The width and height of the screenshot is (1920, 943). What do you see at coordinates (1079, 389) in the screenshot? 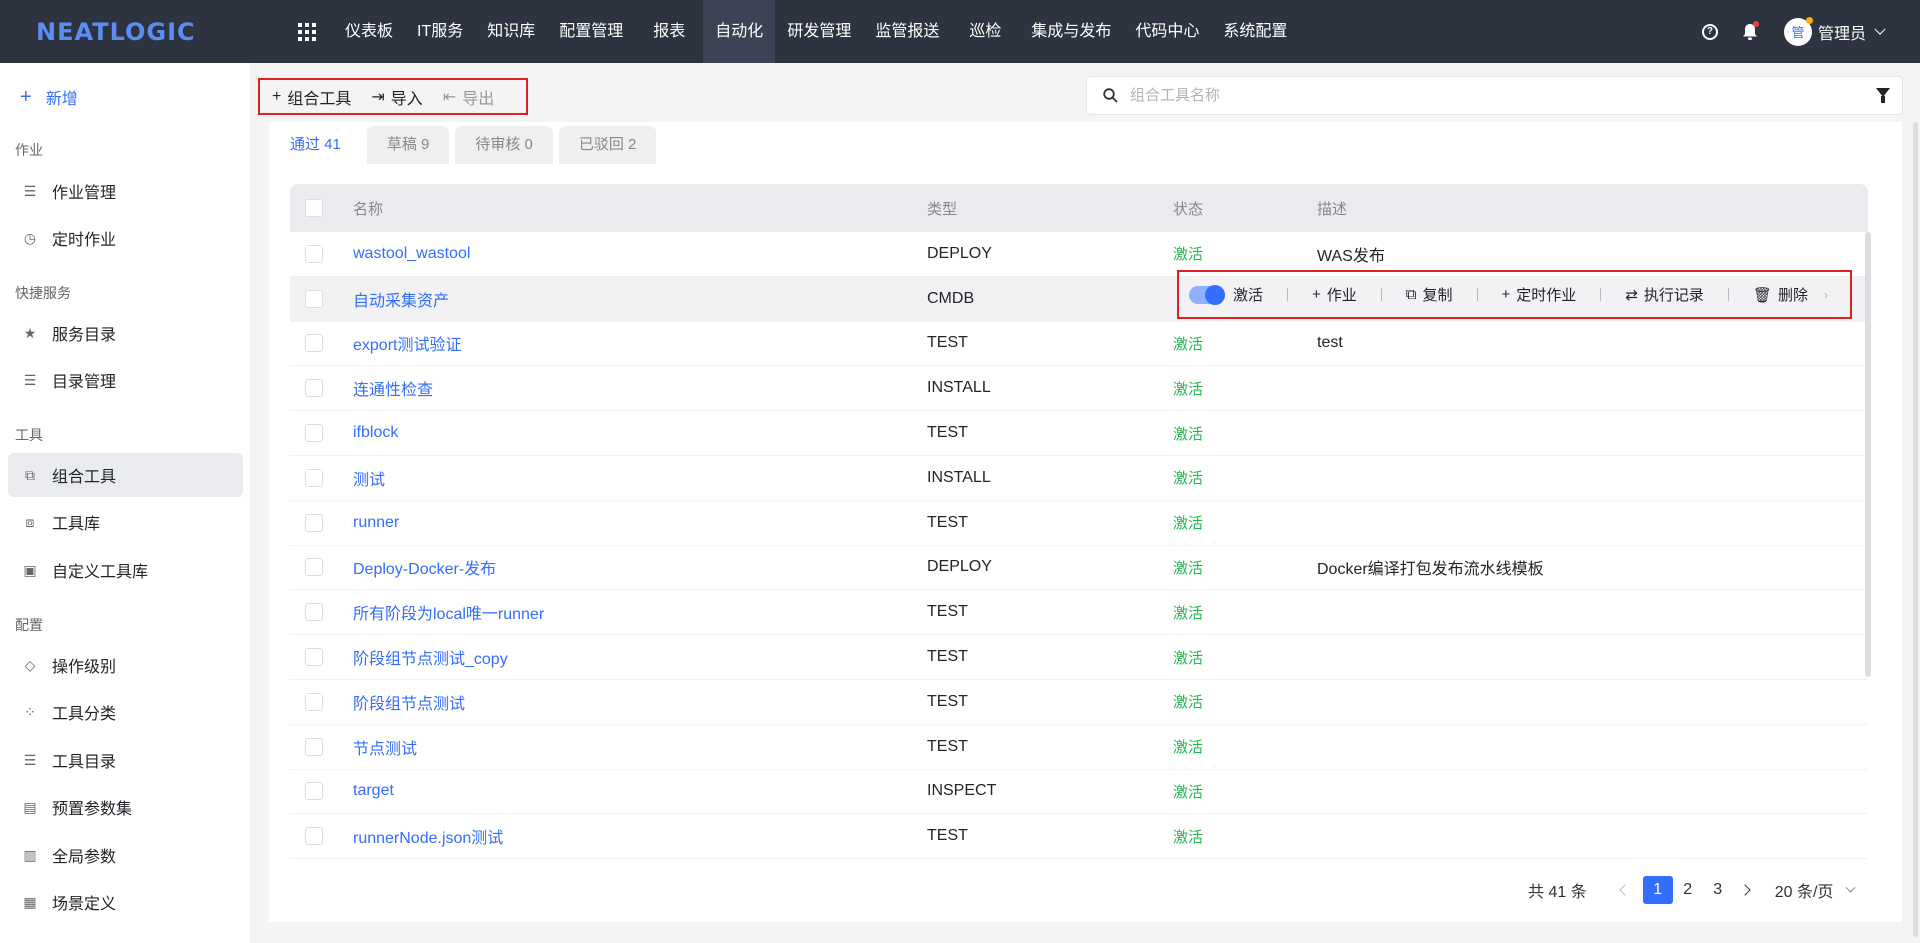
I see `table-row: 连通性检查 INSTALL 激活` at bounding box center [1079, 389].